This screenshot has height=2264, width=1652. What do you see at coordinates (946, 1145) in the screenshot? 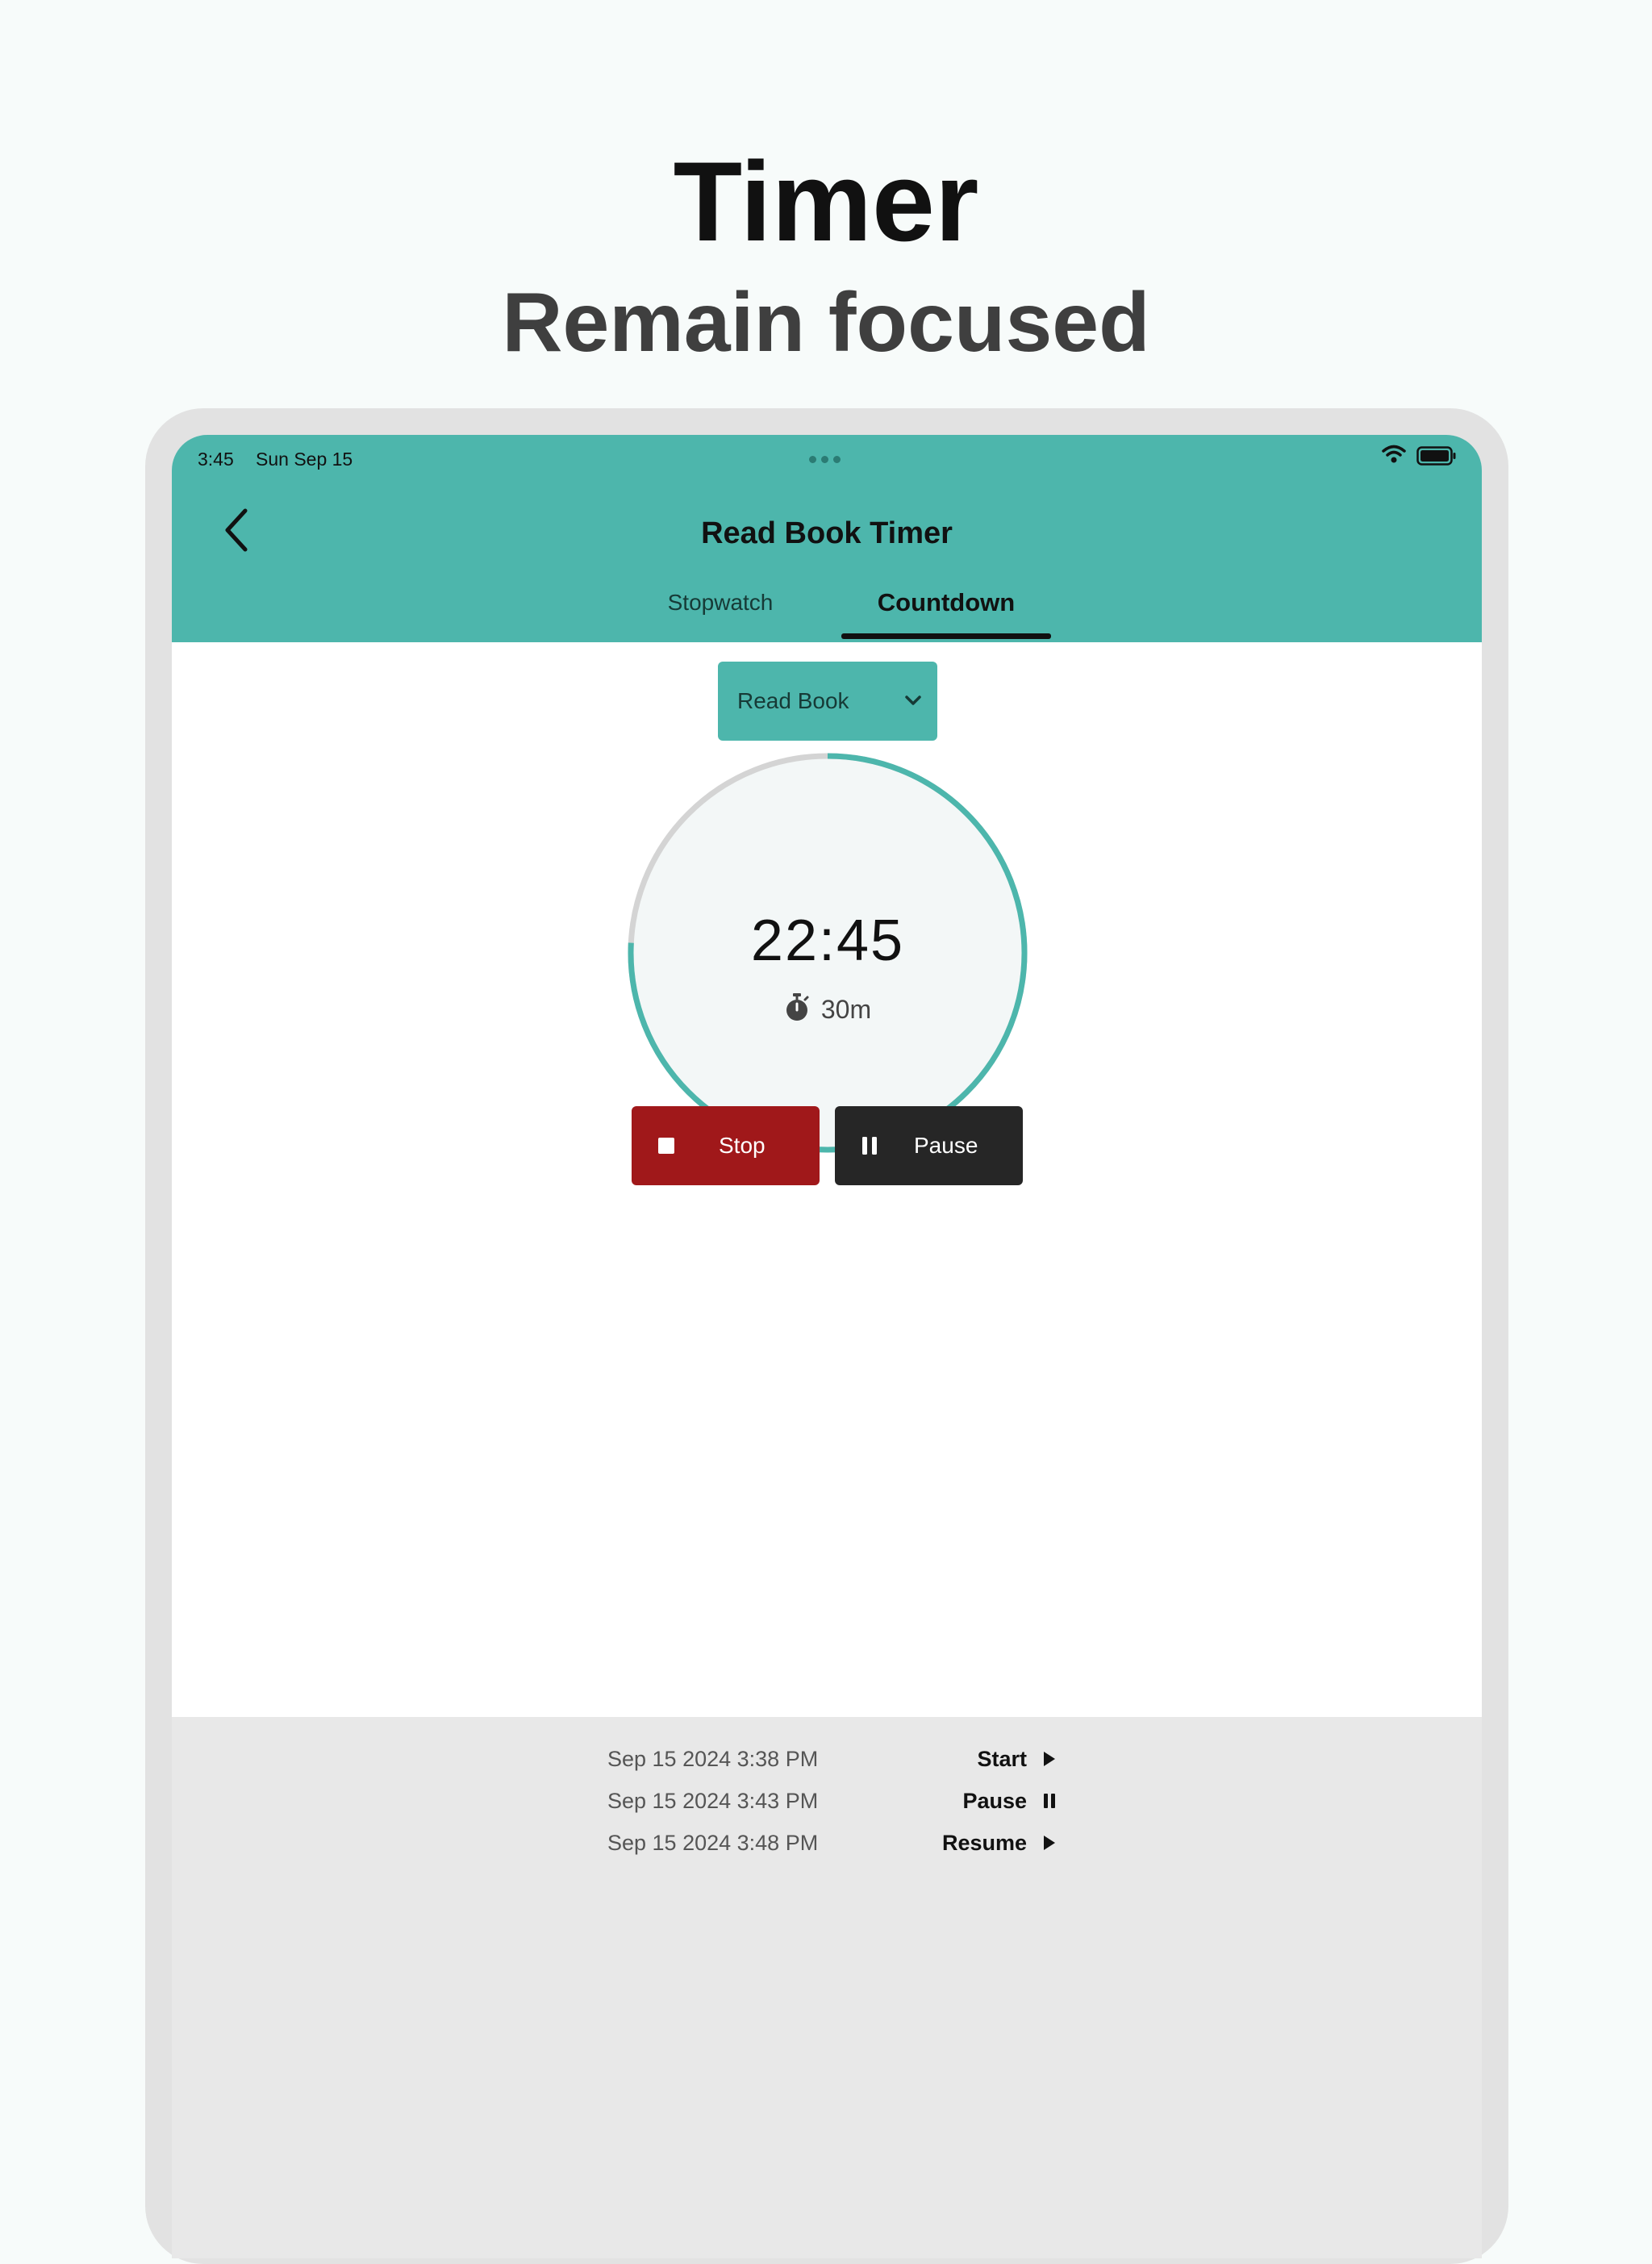
I see `pause-button-label: Pause` at bounding box center [946, 1145].